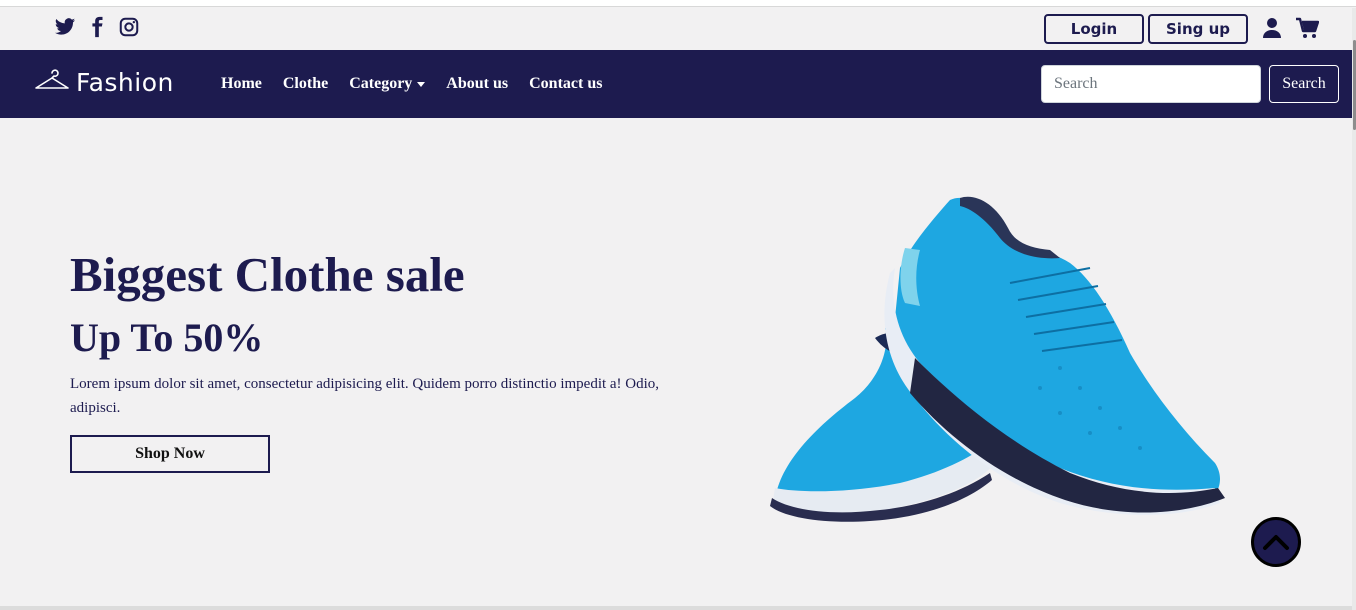 This screenshot has width=1356, height=610. What do you see at coordinates (421, 84) in the screenshot?
I see `caret-down-icon` at bounding box center [421, 84].